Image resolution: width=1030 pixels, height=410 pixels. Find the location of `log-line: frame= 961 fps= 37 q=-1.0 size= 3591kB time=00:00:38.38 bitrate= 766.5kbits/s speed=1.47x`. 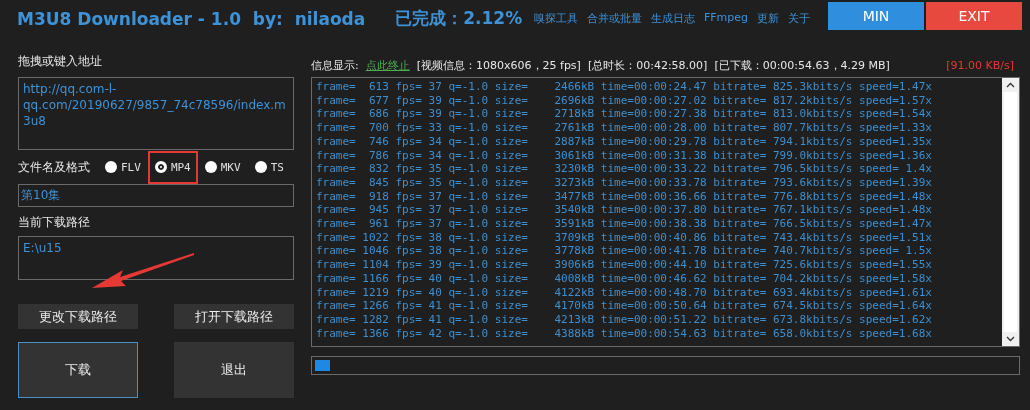

log-line: frame= 961 fps= 37 q=-1.0 size= 3591kB time=00:00:38.38 bitrate= 766.5kbits/s speed=1.47x is located at coordinates (624, 224).